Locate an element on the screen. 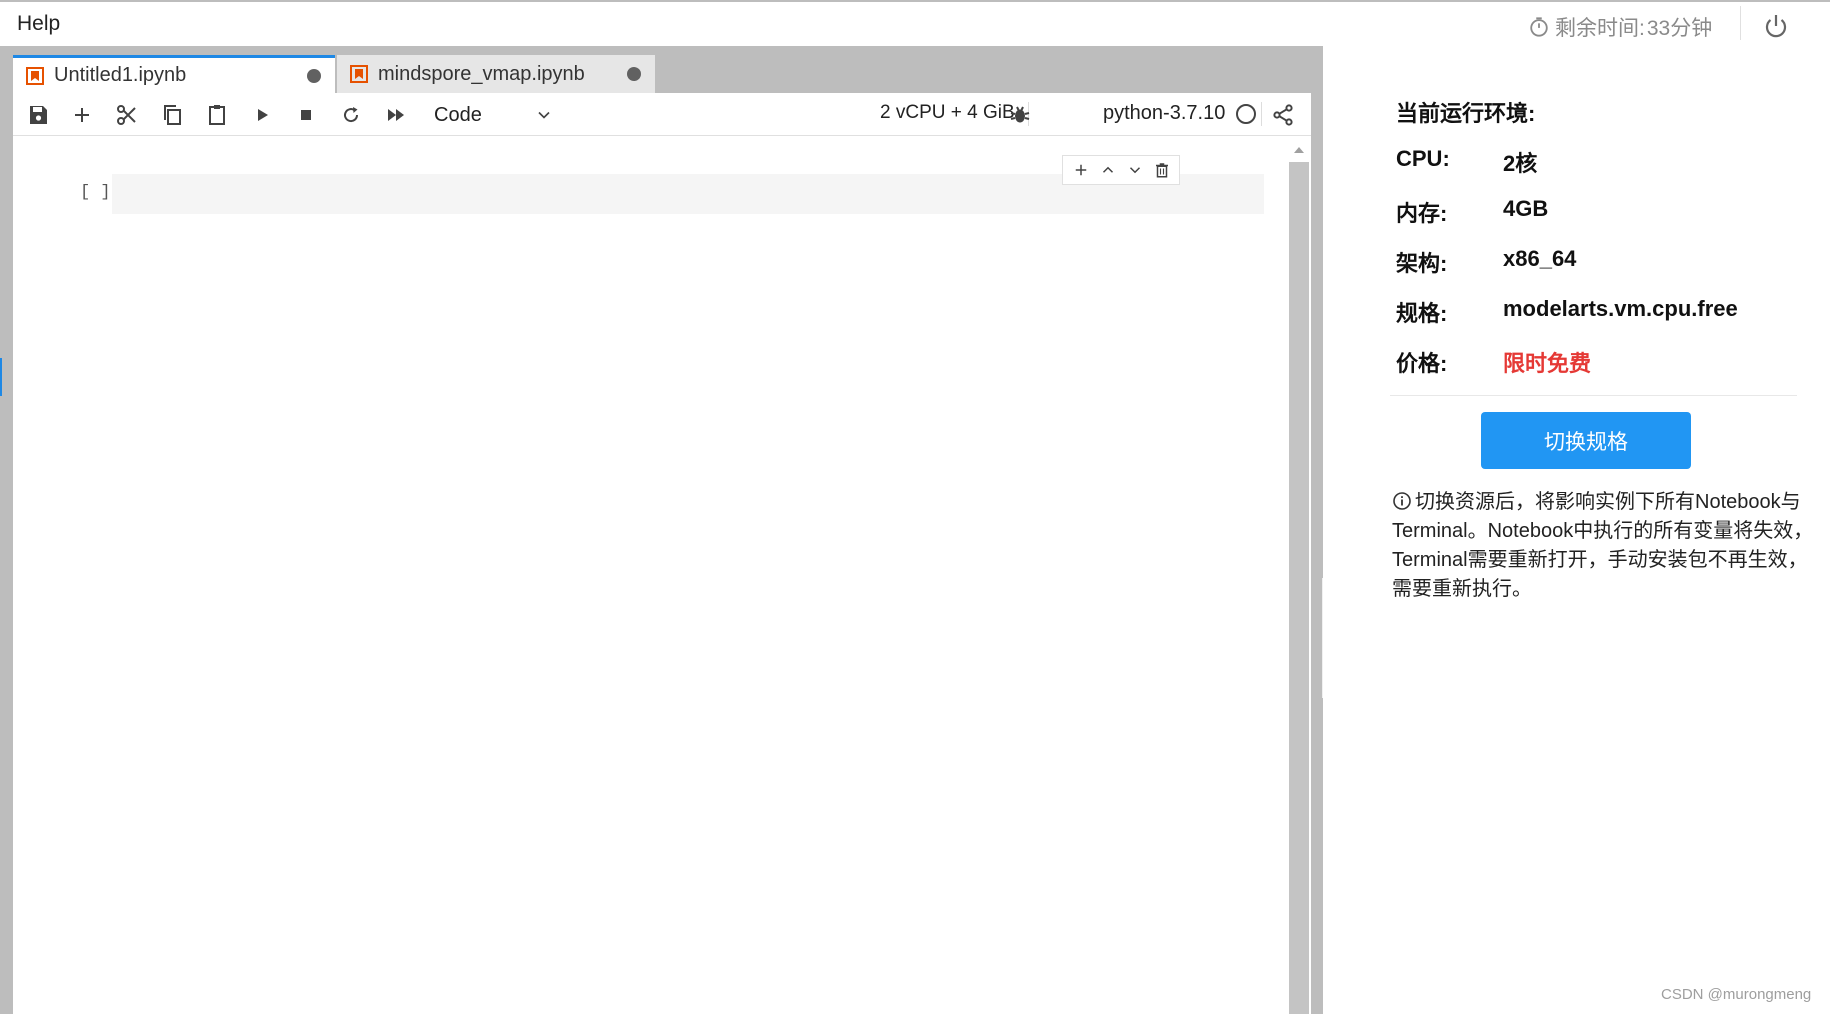 The width and height of the screenshot is (1830, 1014). cell-prompt: [ ] is located at coordinates (95, 192).